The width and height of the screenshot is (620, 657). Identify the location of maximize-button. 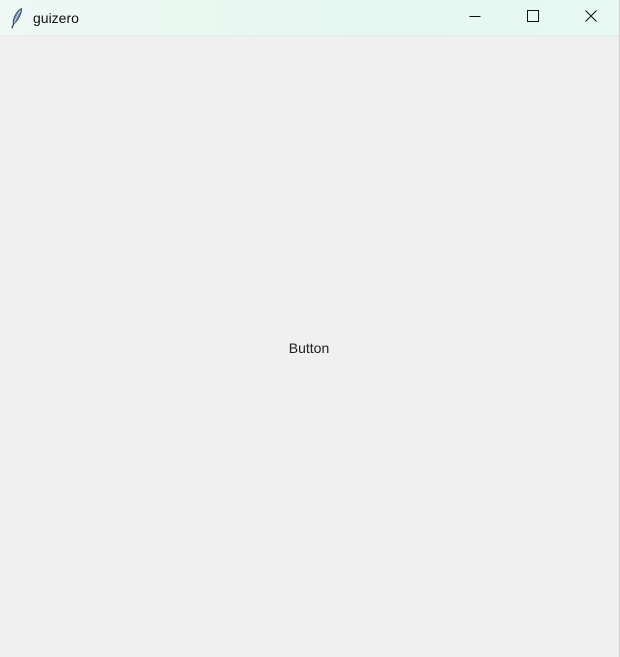
(533, 18).